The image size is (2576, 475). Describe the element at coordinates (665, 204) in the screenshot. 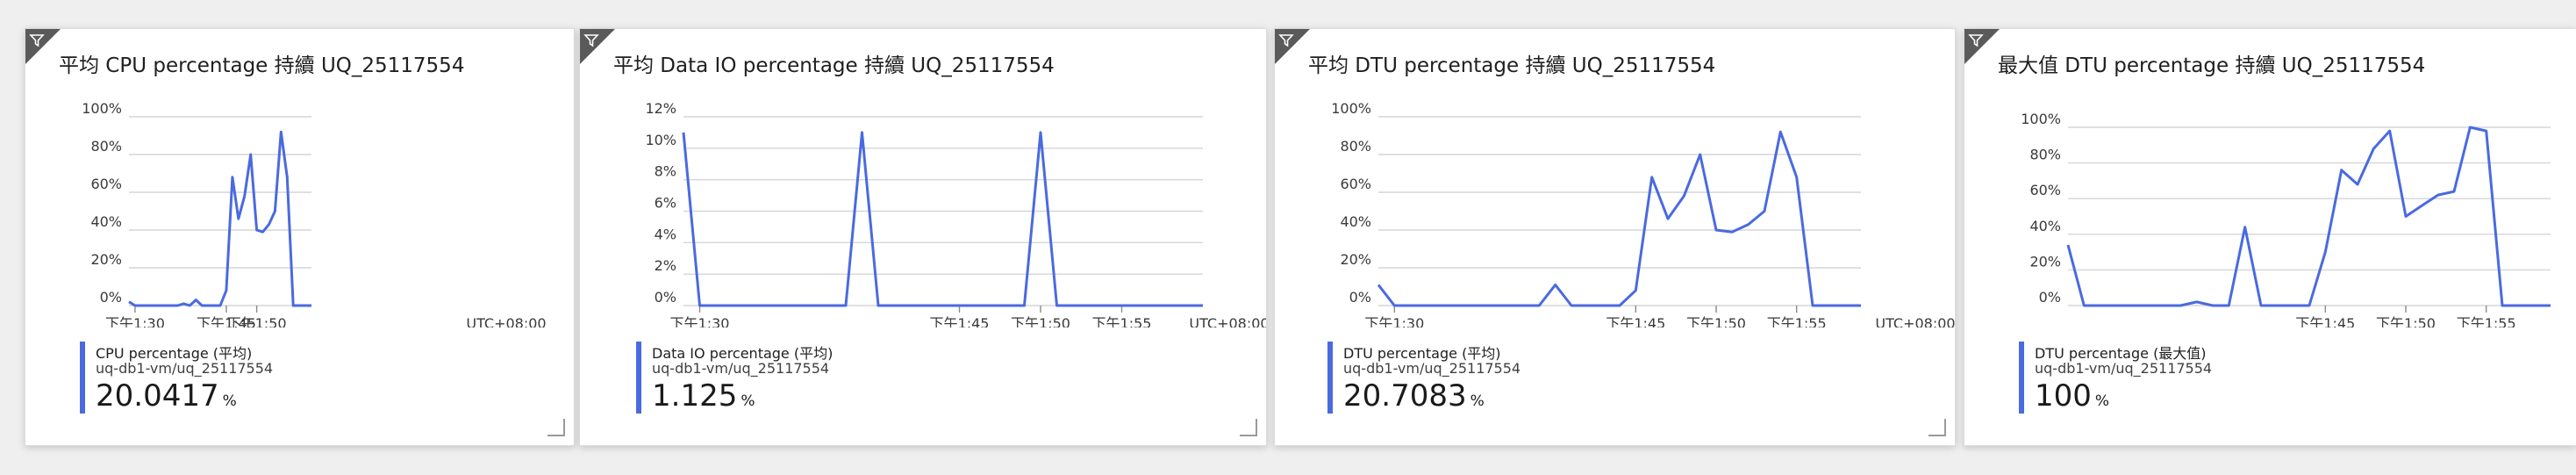

I see `y-tick-label: 6%` at that location.